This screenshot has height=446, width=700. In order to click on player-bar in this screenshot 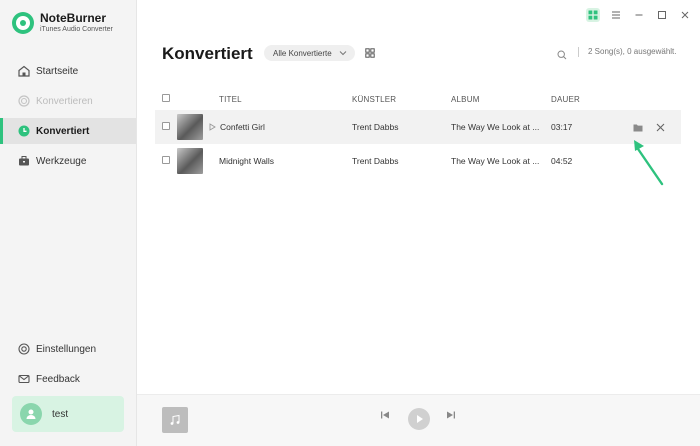, I will do `click(418, 420)`.